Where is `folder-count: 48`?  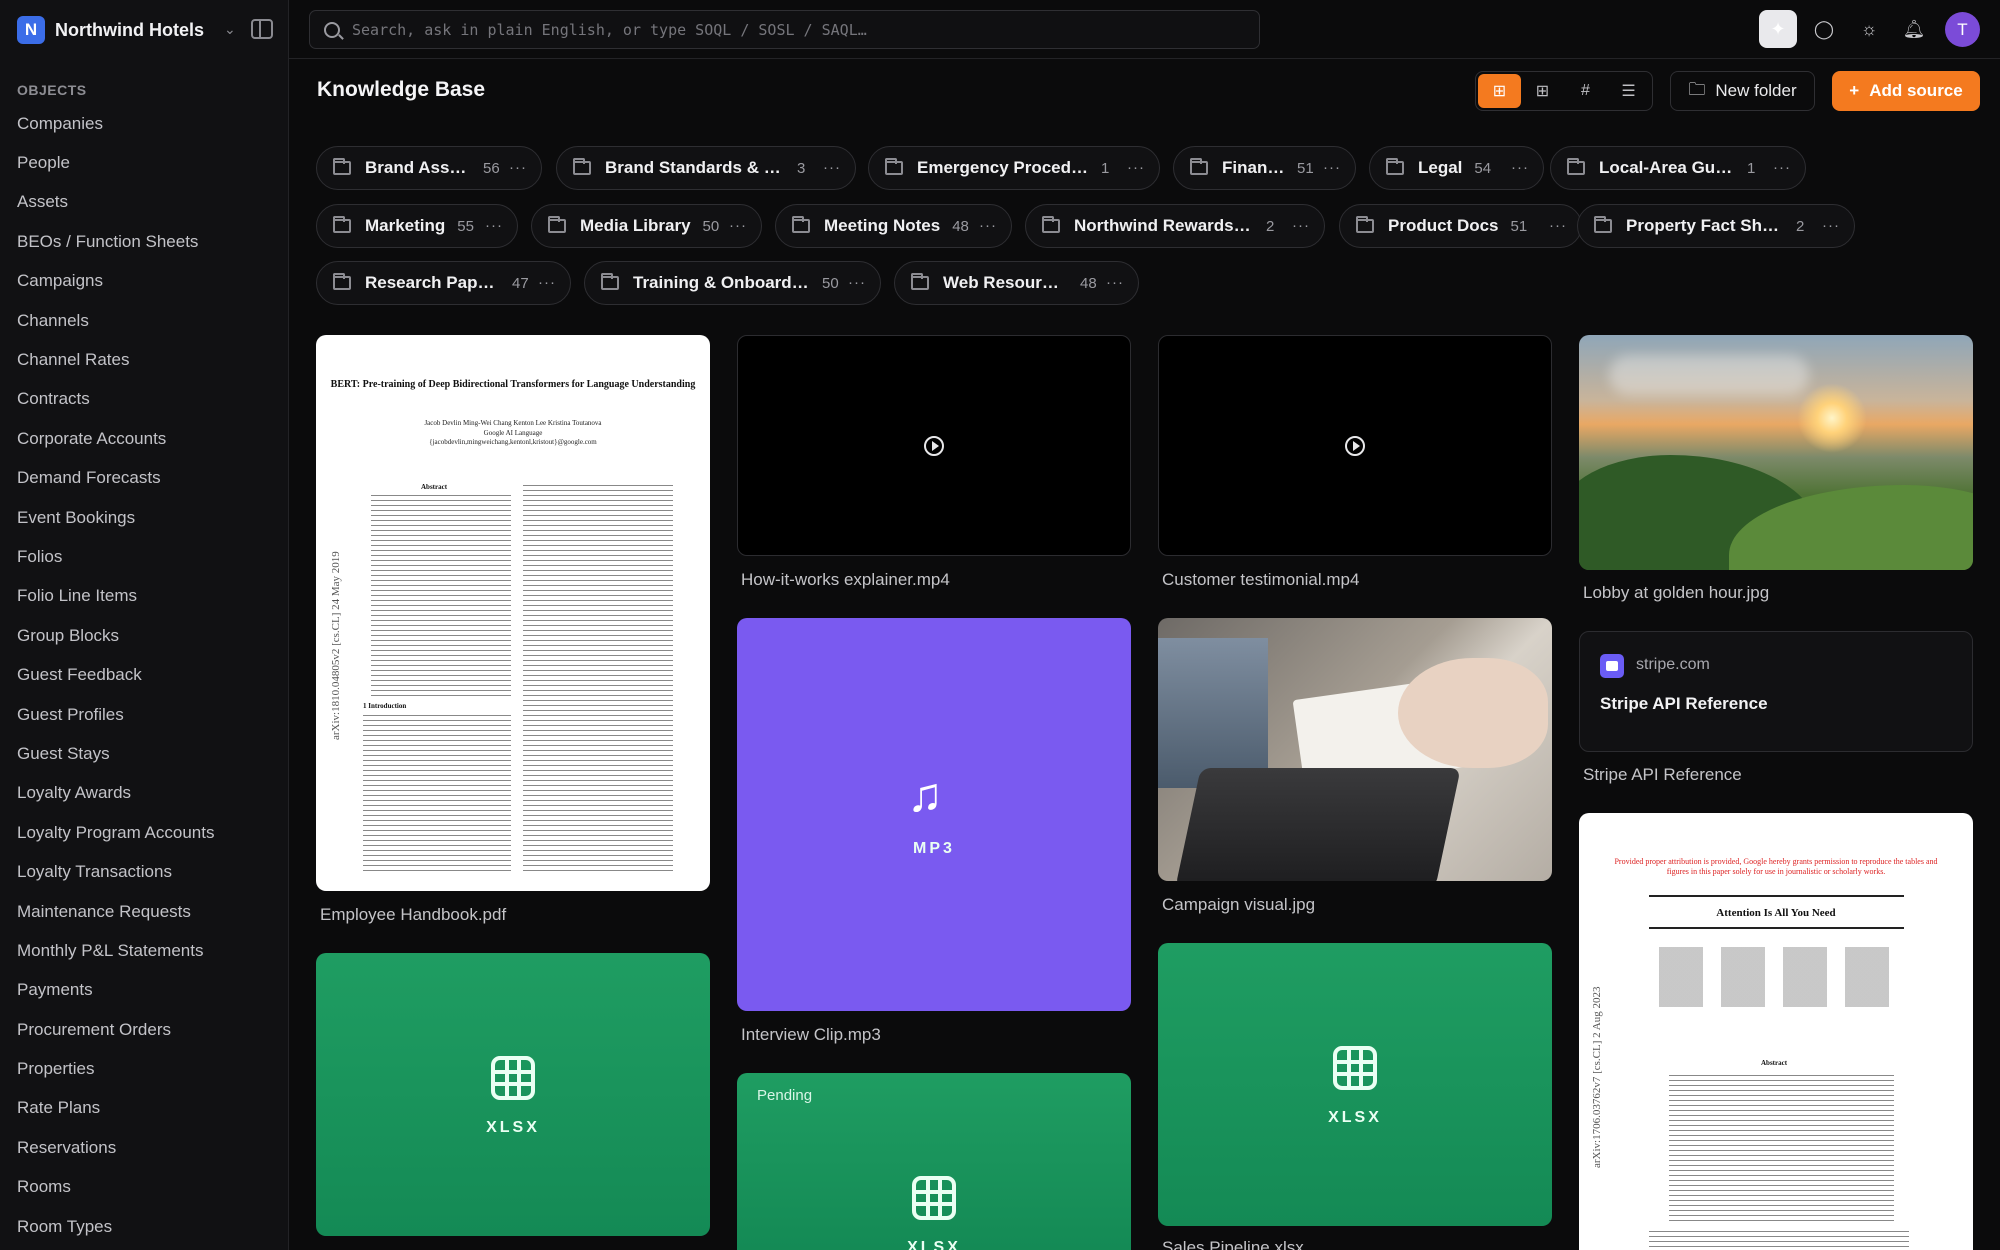 folder-count: 48 is located at coordinates (1088, 283).